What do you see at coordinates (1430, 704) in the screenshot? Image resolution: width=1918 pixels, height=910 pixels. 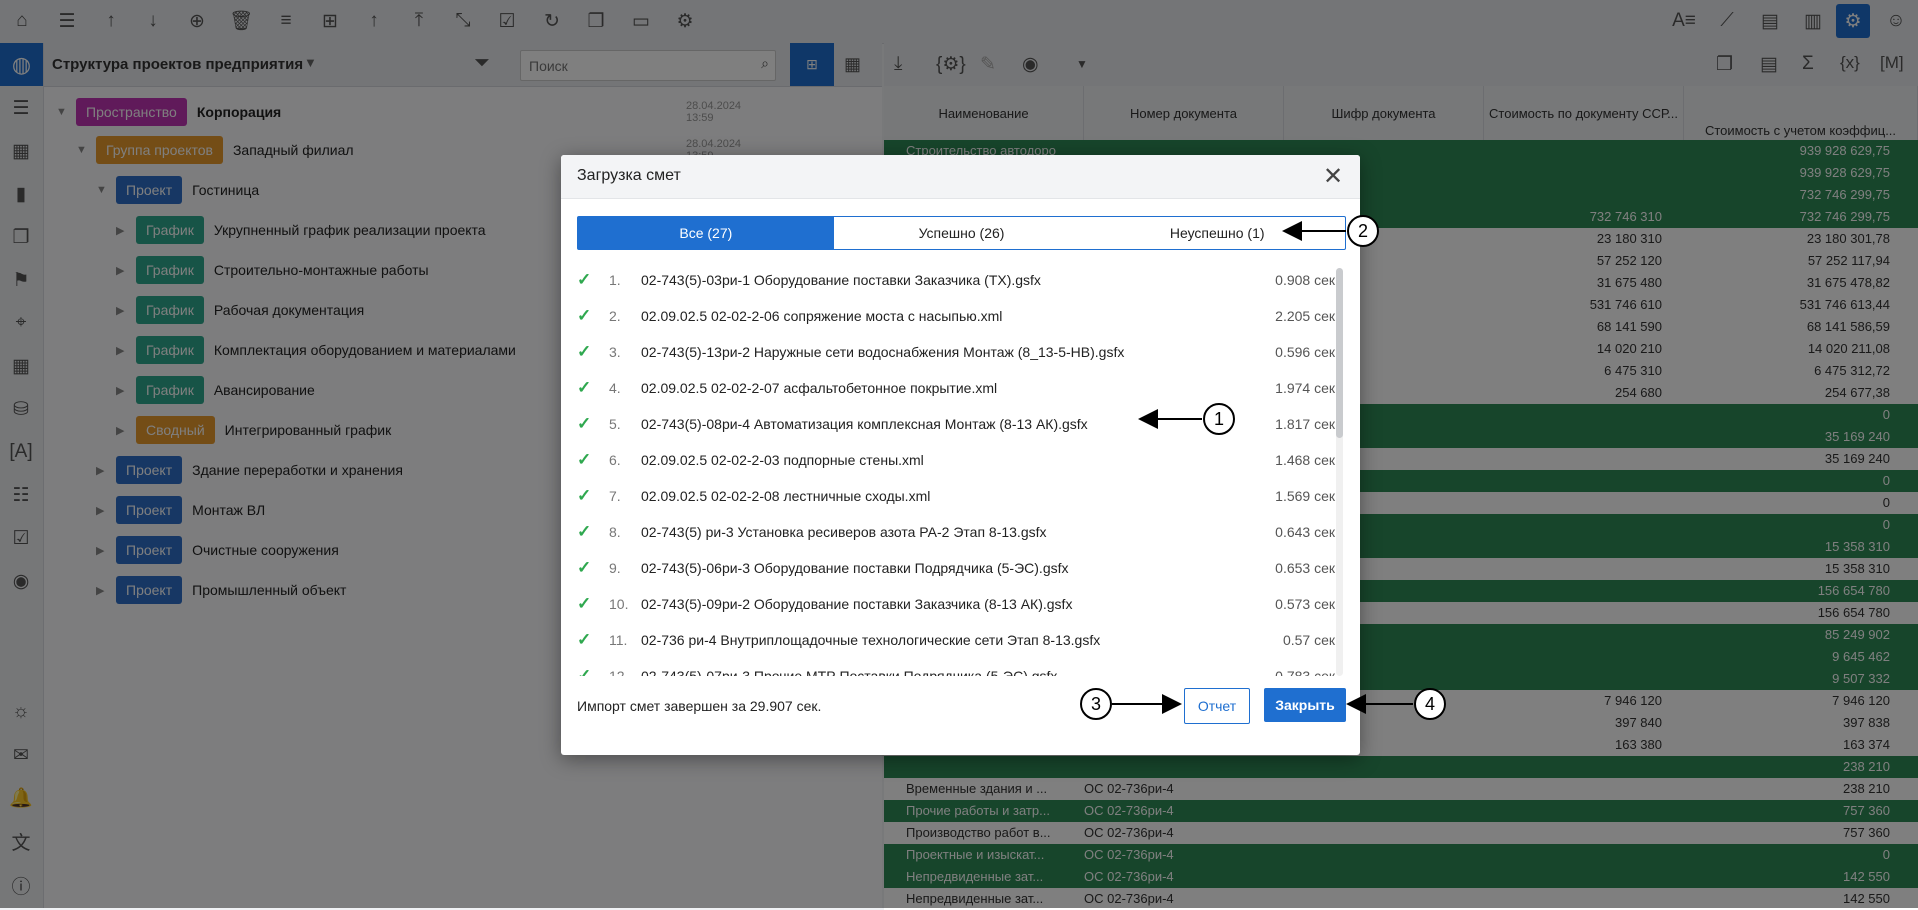 I see `callout-4: 4` at bounding box center [1430, 704].